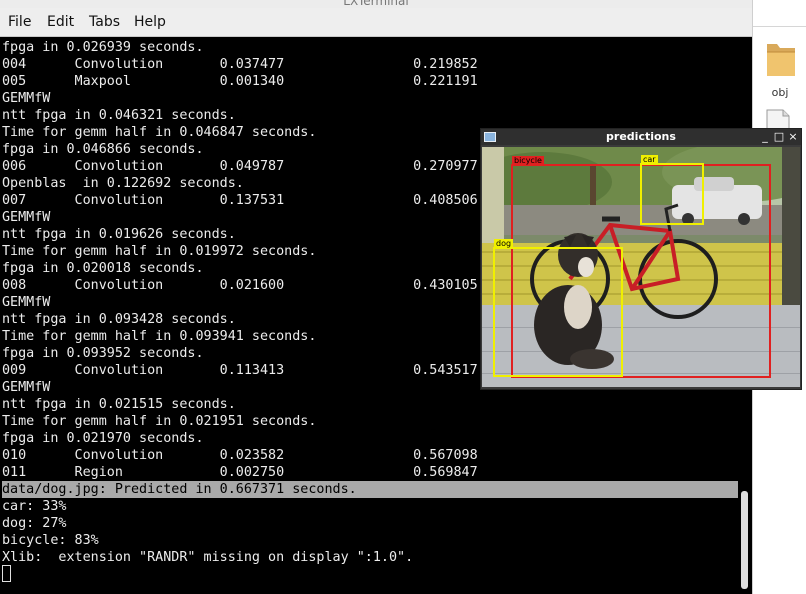  I want to click on menu-tabs: Tabs, so click(104, 22).